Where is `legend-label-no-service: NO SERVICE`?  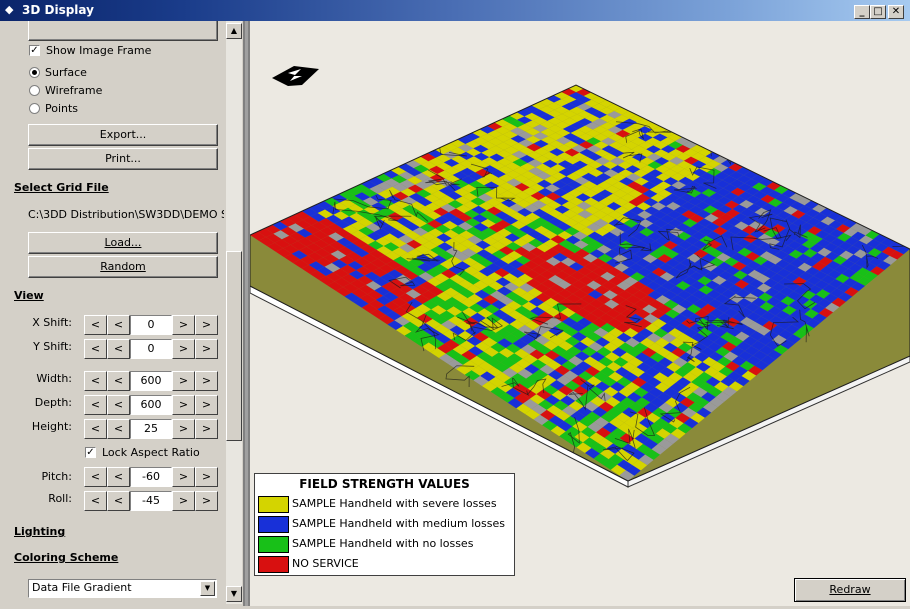
legend-label-no-service: NO SERVICE is located at coordinates (325, 563).